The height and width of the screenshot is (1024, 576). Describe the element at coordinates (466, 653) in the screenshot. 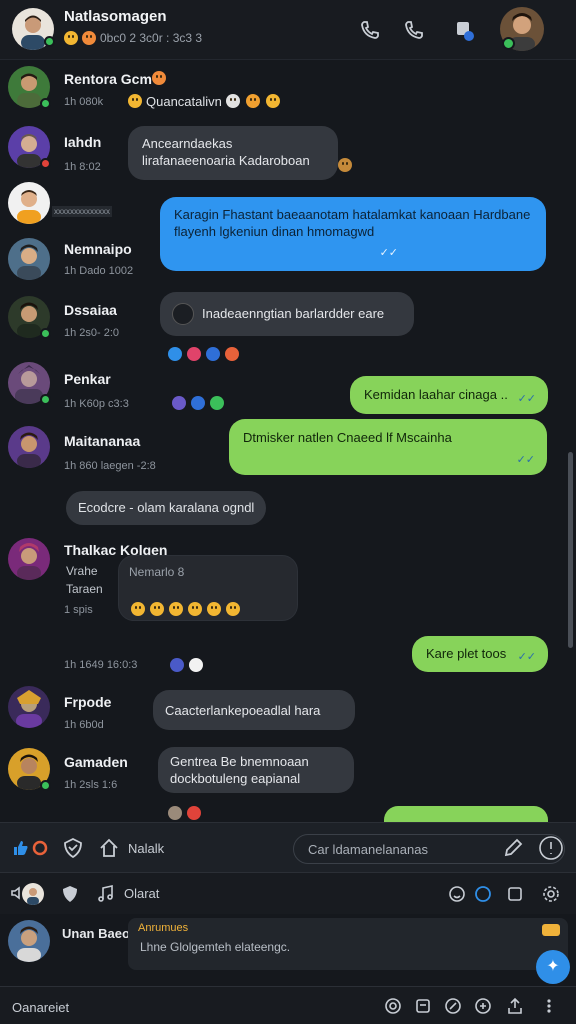

I see `message-text: Kare plet toos` at that location.